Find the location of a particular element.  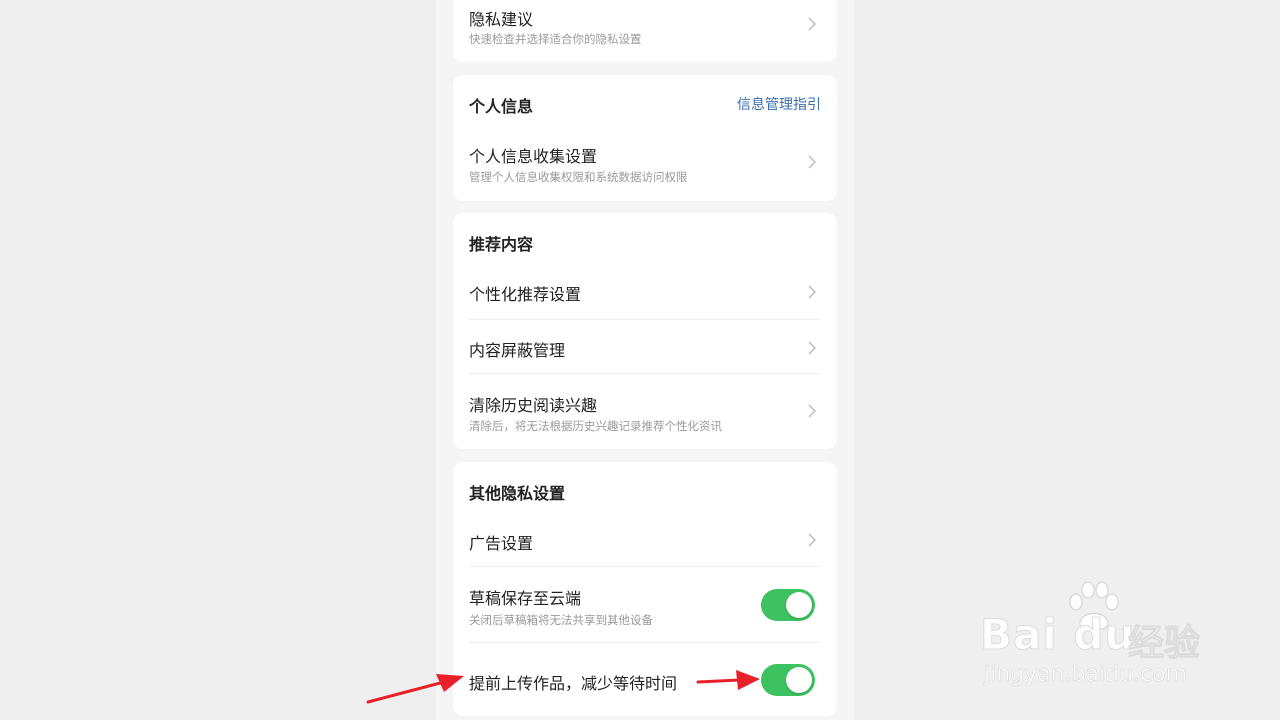

watermark-logo-text: Bai du is located at coordinates (1057, 635).